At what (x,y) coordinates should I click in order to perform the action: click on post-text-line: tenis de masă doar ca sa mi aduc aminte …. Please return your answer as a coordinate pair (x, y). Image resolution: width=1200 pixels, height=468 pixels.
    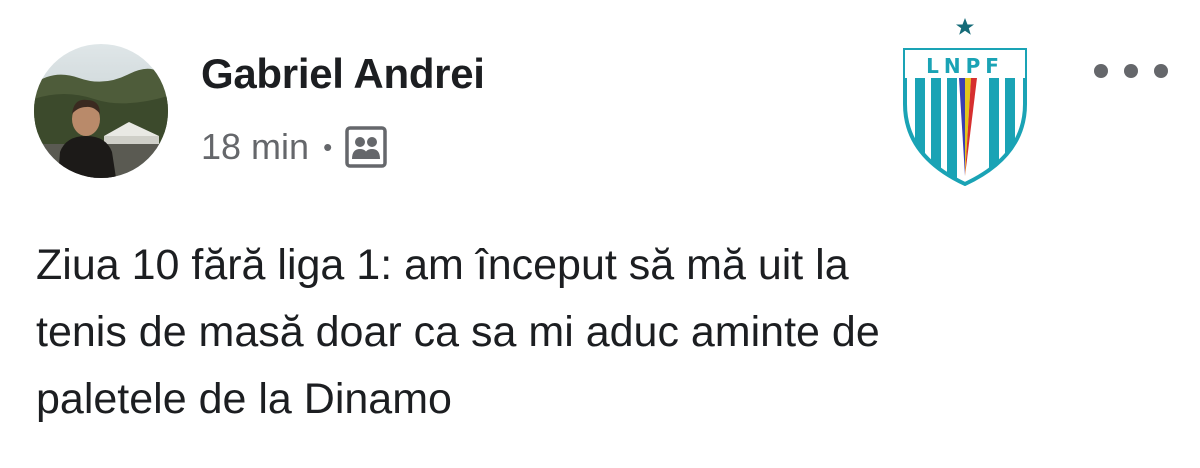
    Looking at the image, I should click on (458, 332).